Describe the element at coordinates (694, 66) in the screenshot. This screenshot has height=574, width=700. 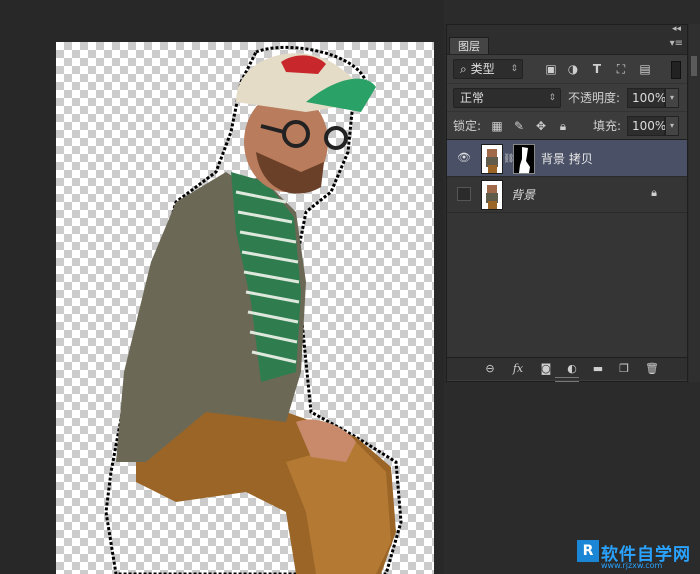
I see `scrollbar-thumb` at that location.